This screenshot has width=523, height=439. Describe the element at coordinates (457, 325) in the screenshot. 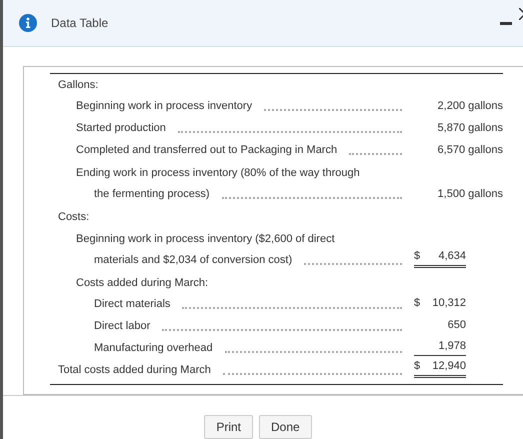

I see `amount: 650` at that location.